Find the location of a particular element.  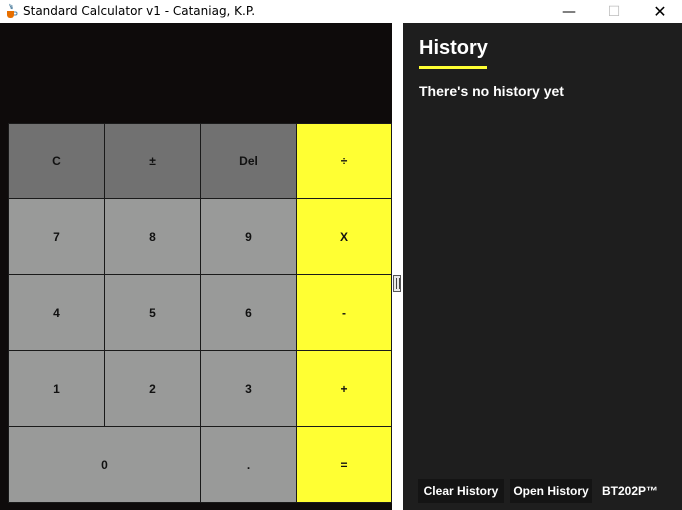

subtract-button: - is located at coordinates (344, 312).